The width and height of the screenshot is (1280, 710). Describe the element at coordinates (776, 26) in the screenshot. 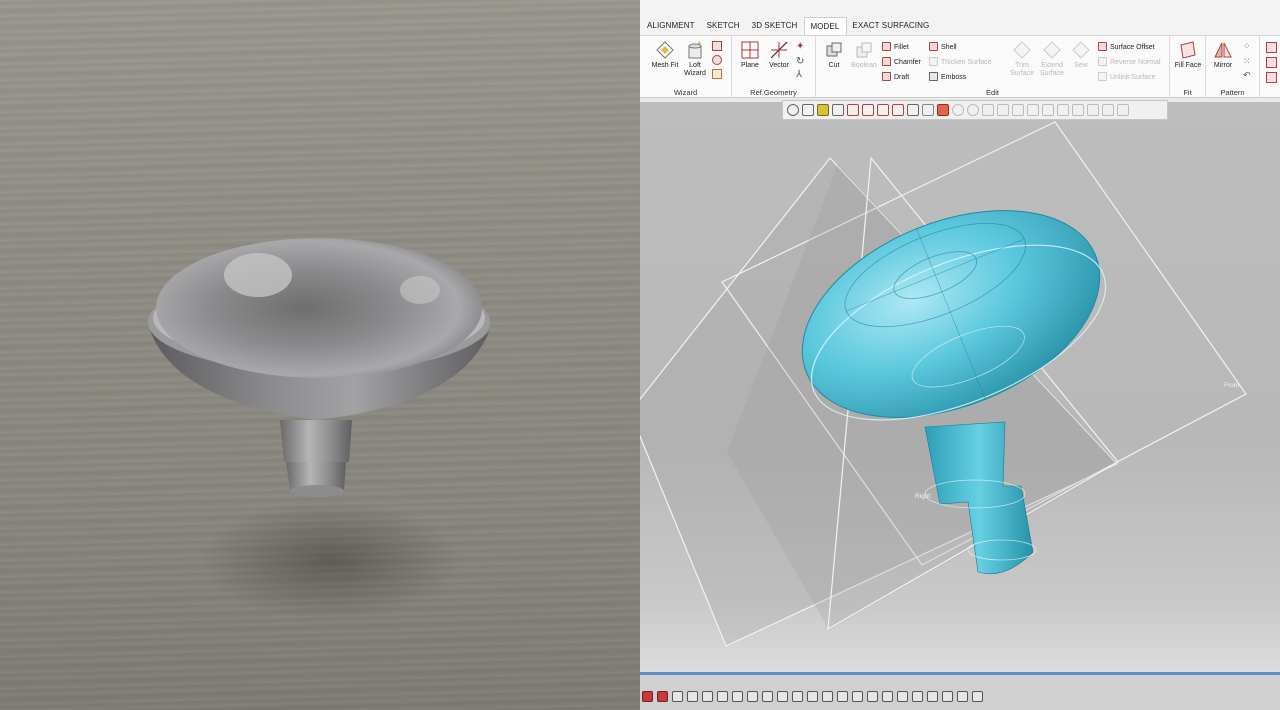

I see `tab-3d-sketch: 3D SKETCH` at that location.